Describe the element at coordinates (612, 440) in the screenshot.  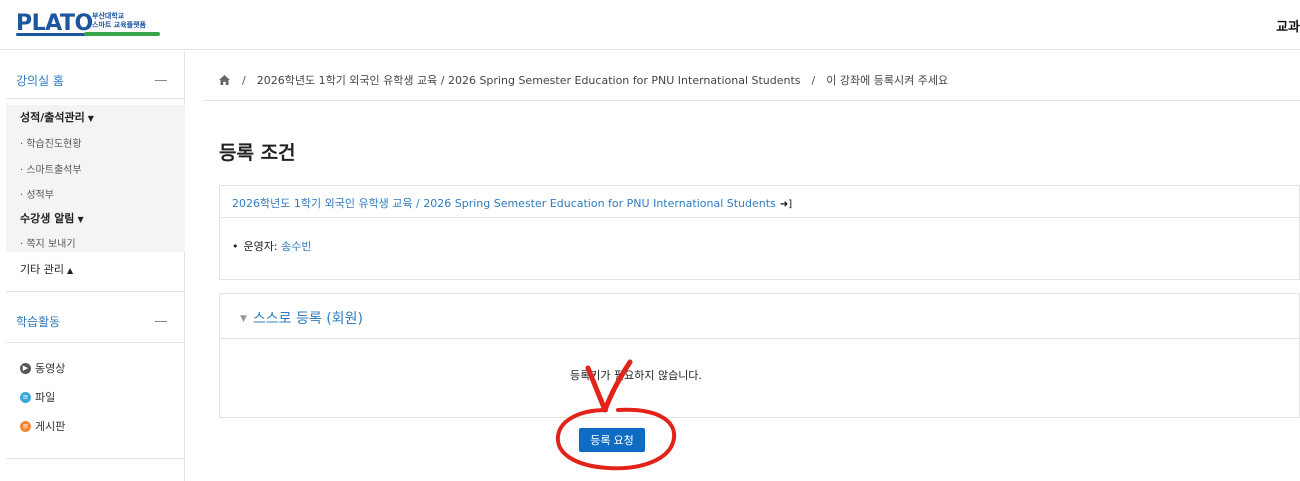
I see `enroll-request-button: 등록 요청` at that location.